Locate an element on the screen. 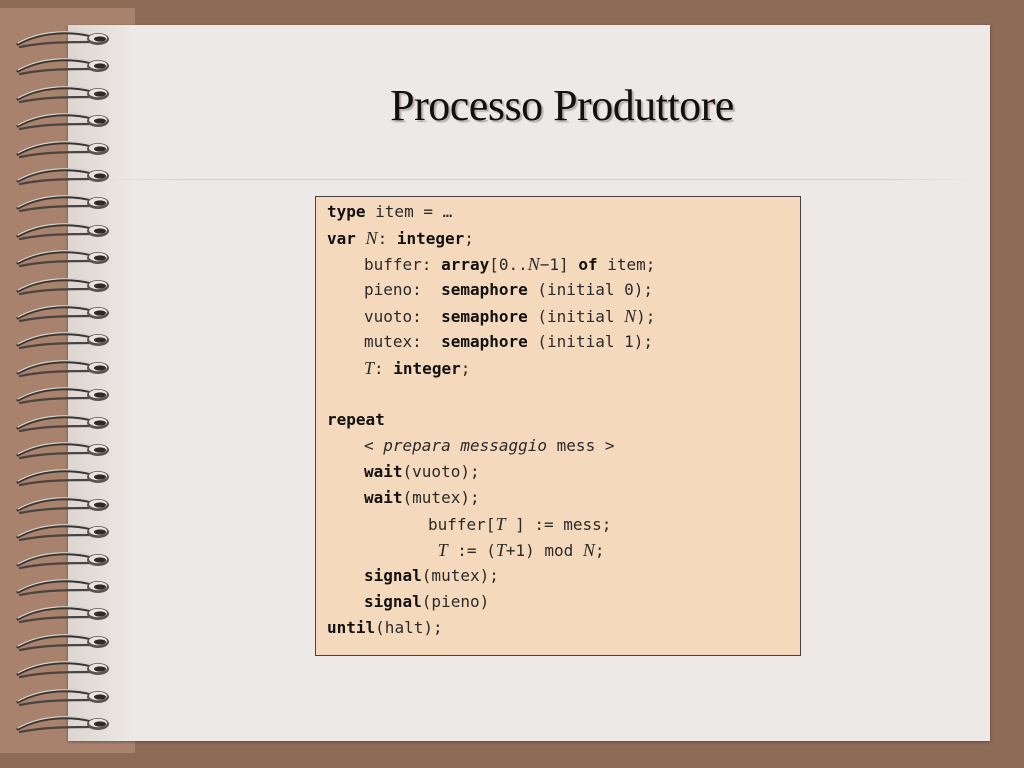 The height and width of the screenshot is (768, 1024). code-line-vuoto: vuoto: semaphore (initial N); is located at coordinates (509, 316).